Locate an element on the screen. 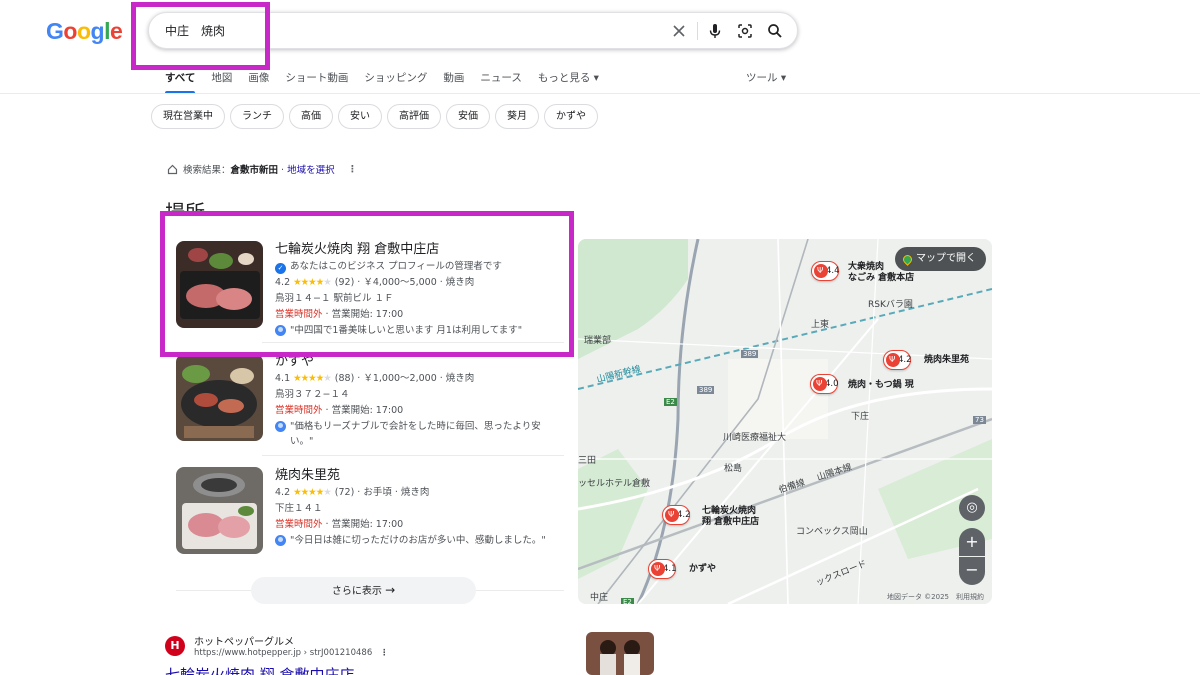 This screenshot has width=1200, height=675. chip-open-now: 現在営業中 is located at coordinates (188, 116).